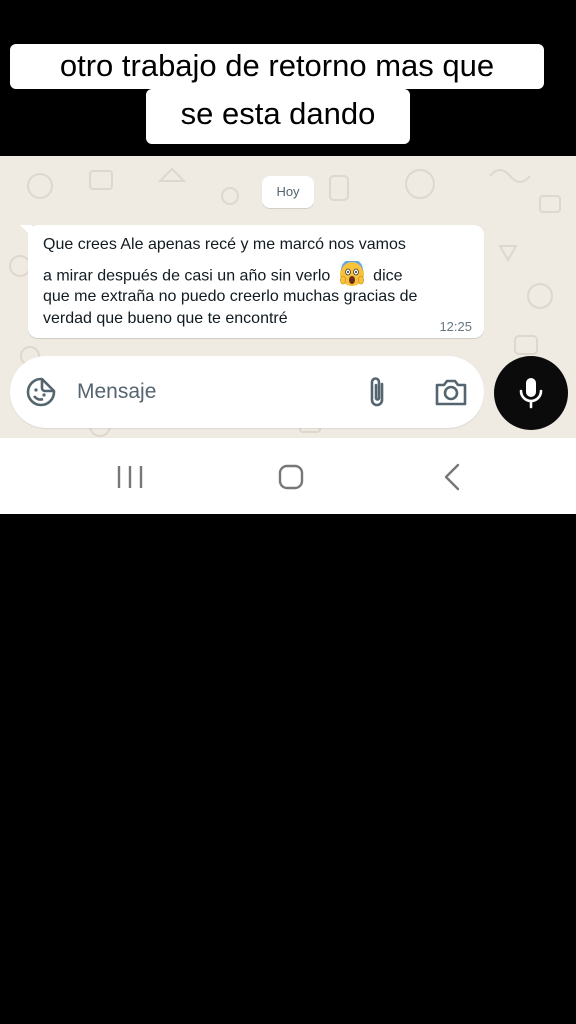  I want to click on paperclip-icon, so click(377, 394).